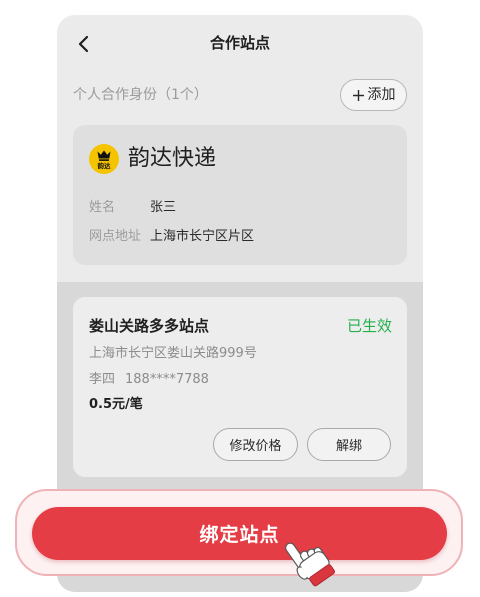 The image size is (480, 597). Describe the element at coordinates (381, 95) in the screenshot. I see `add-button-label: 添加` at that location.